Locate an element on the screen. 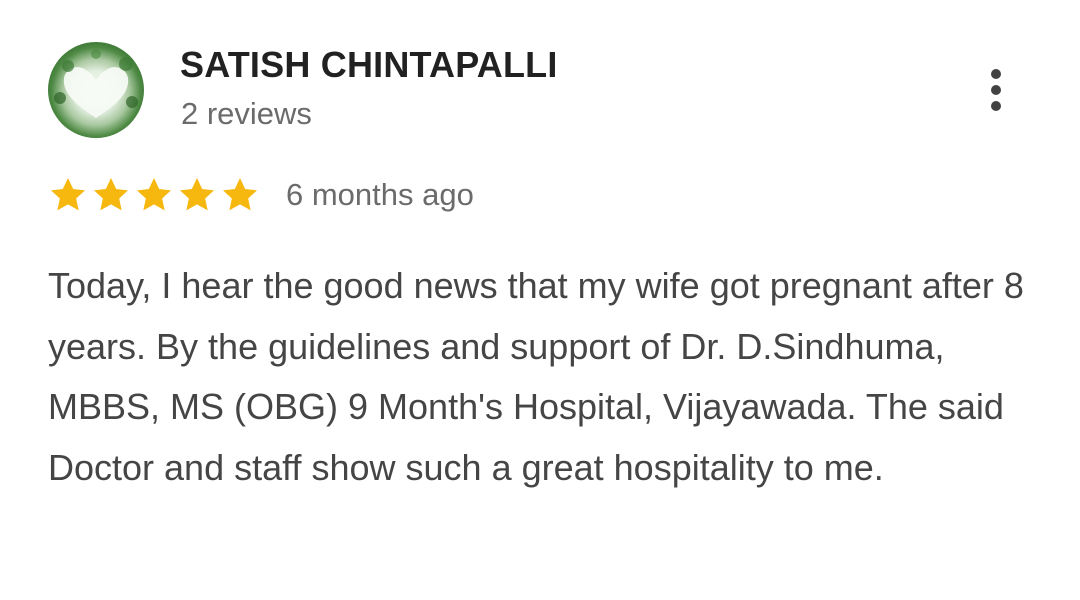  heart-leaves-icon is located at coordinates (96, 83).